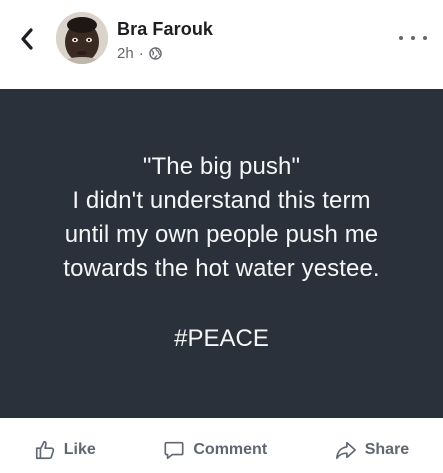 The height and width of the screenshot is (473, 443). Describe the element at coordinates (165, 29) in the screenshot. I see `author-name: Bra Farouk` at that location.